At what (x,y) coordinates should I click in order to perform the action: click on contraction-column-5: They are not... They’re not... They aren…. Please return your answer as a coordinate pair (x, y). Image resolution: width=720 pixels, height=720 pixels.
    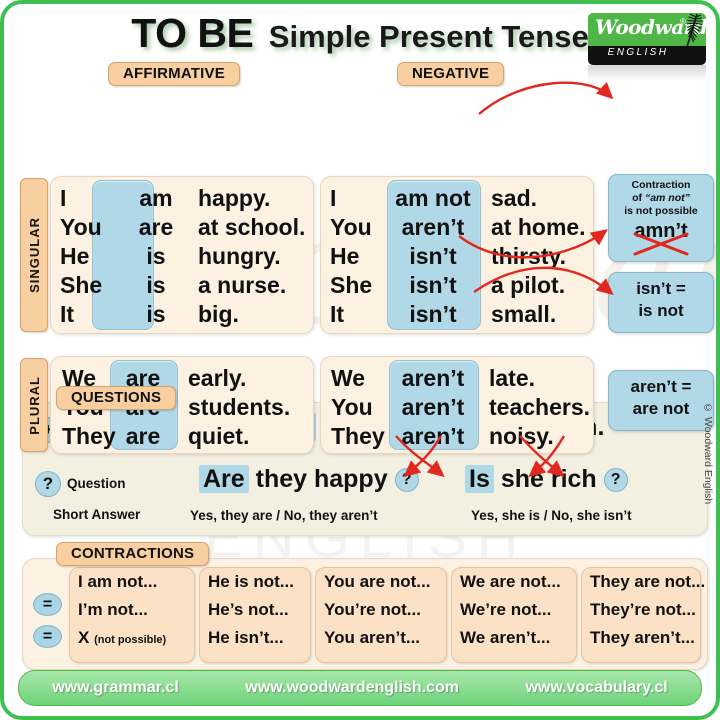
    Looking at the image, I should click on (643, 615).